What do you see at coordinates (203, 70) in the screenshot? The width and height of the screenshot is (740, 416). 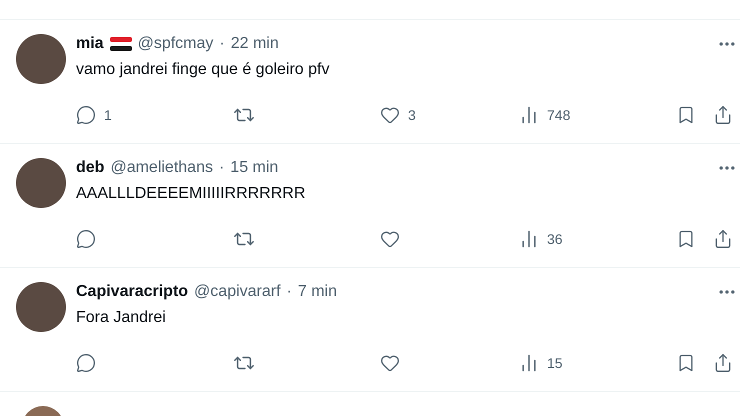 I see `reply-text: vamo jandrei finge que é goleiro pfv` at bounding box center [203, 70].